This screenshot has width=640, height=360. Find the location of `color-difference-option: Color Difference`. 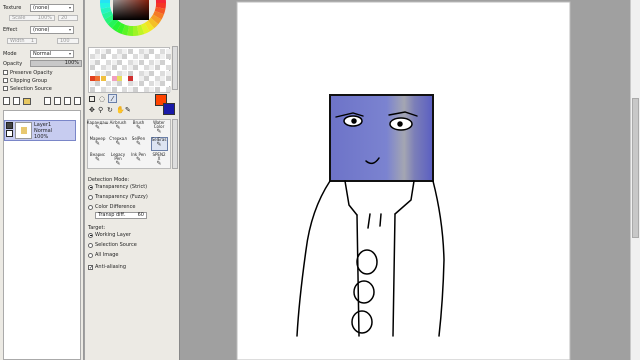

color-difference-option: Color Difference is located at coordinates (111, 207).